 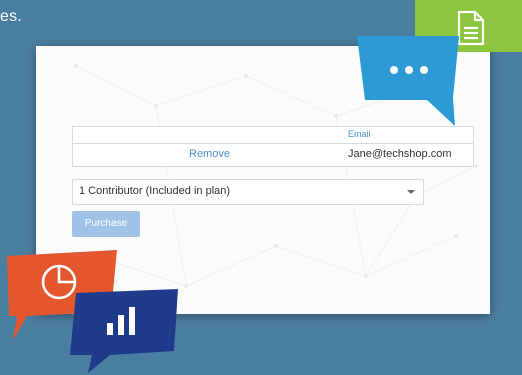 What do you see at coordinates (124, 331) in the screenshot?
I see `bar-chart-icon` at bounding box center [124, 331].